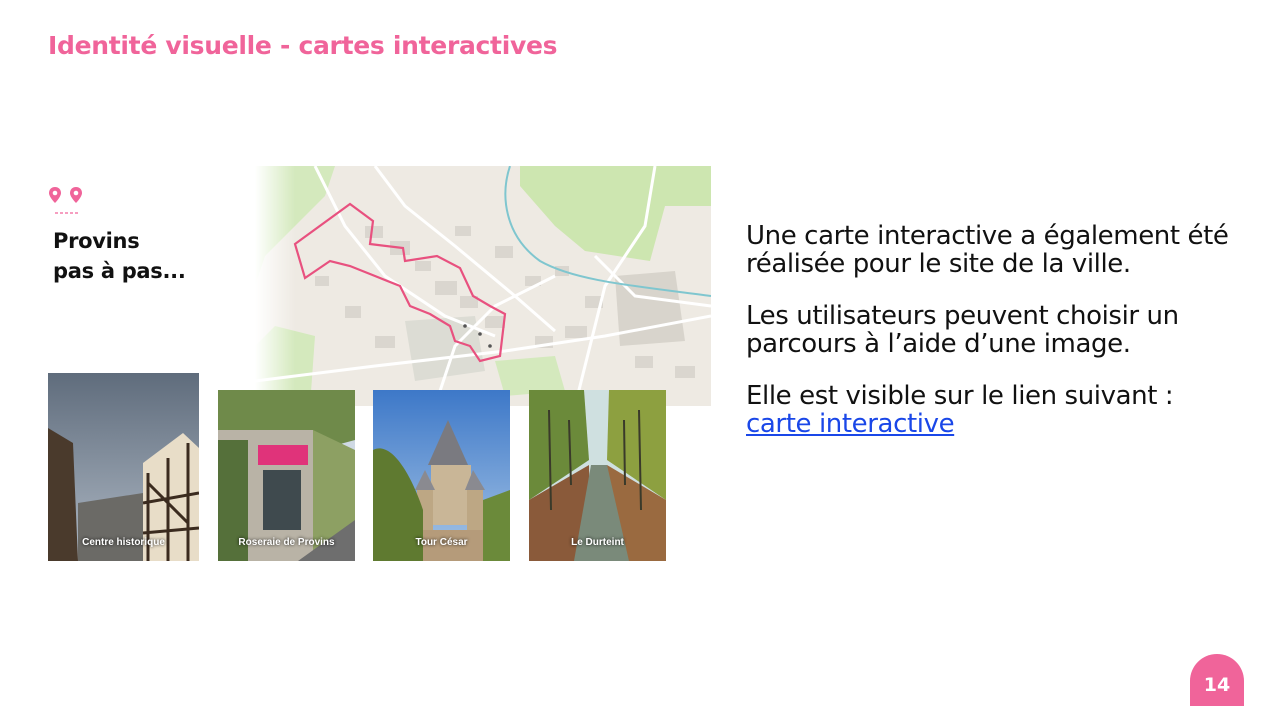  I want to click on photo-le-durteint: Le Durteint, so click(597, 475).